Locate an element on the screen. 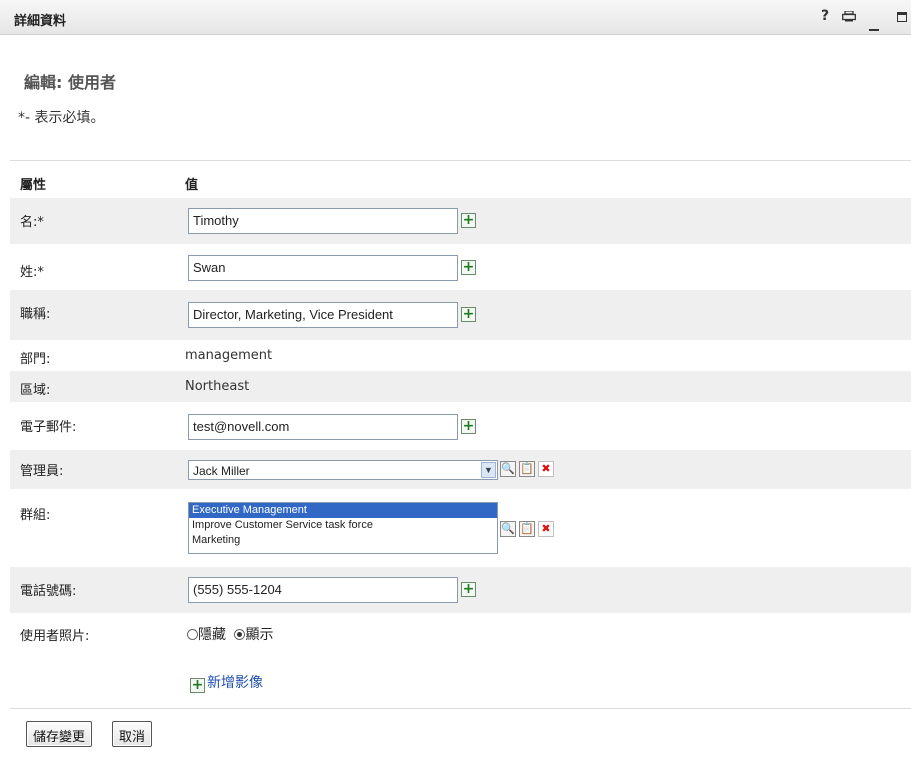 The height and width of the screenshot is (761, 911). row-region: 區域: Northeast is located at coordinates (460, 386).